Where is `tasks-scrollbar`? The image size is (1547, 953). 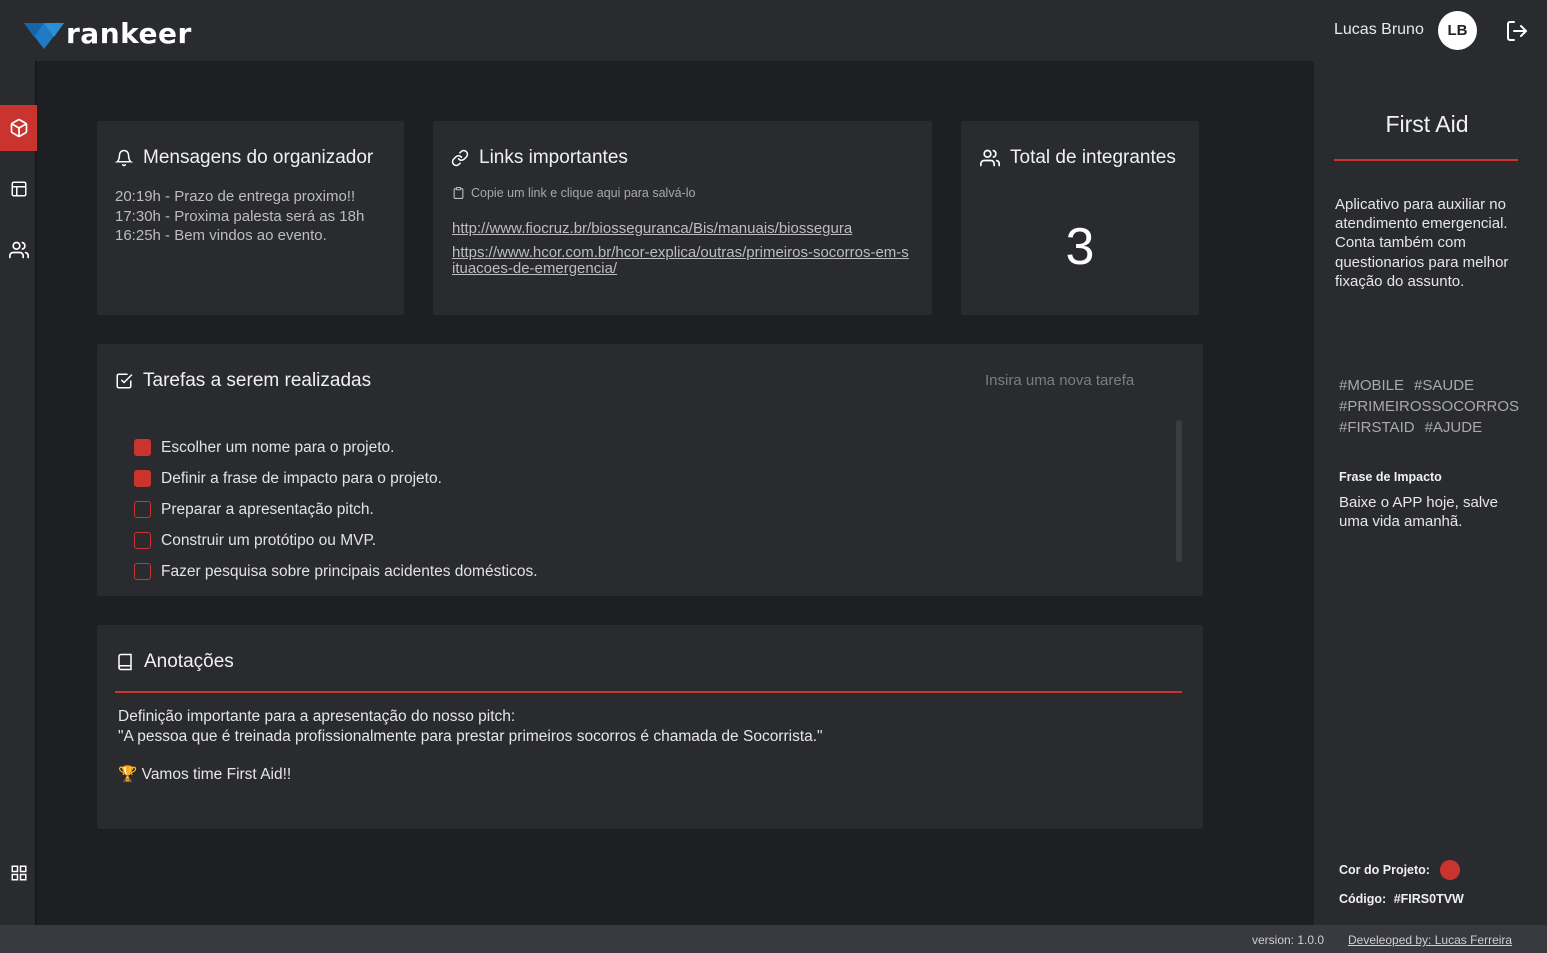 tasks-scrollbar is located at coordinates (1179, 491).